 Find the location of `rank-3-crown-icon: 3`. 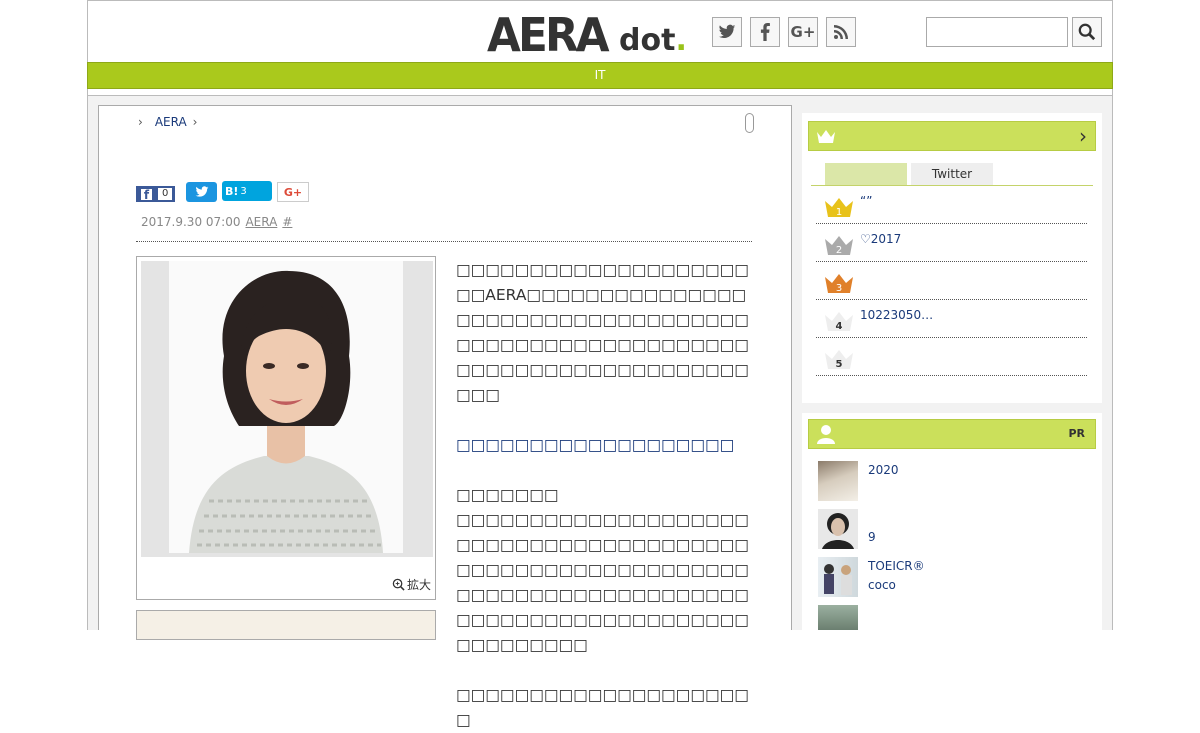

rank-3-crown-icon: 3 is located at coordinates (839, 284).